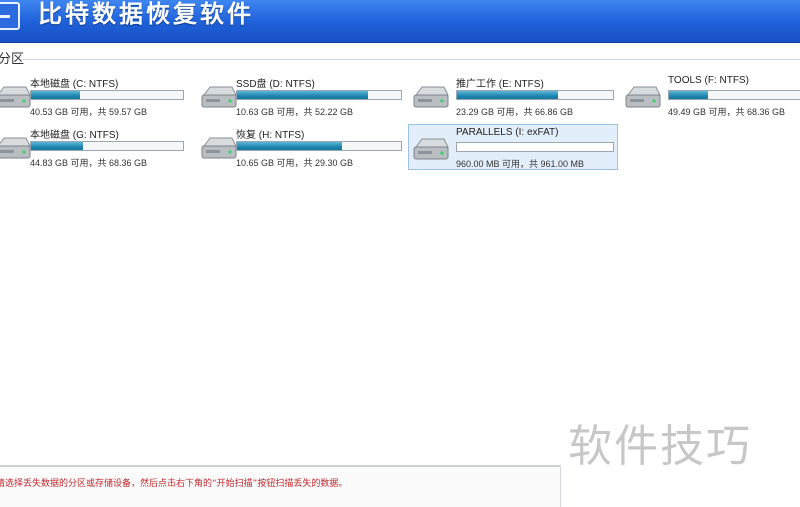 The image size is (800, 507). I want to click on drive-item-e: 推广工作 (E: NTFS) 23.29 GB 可用，共 66.86 GB, so click(517, 96).